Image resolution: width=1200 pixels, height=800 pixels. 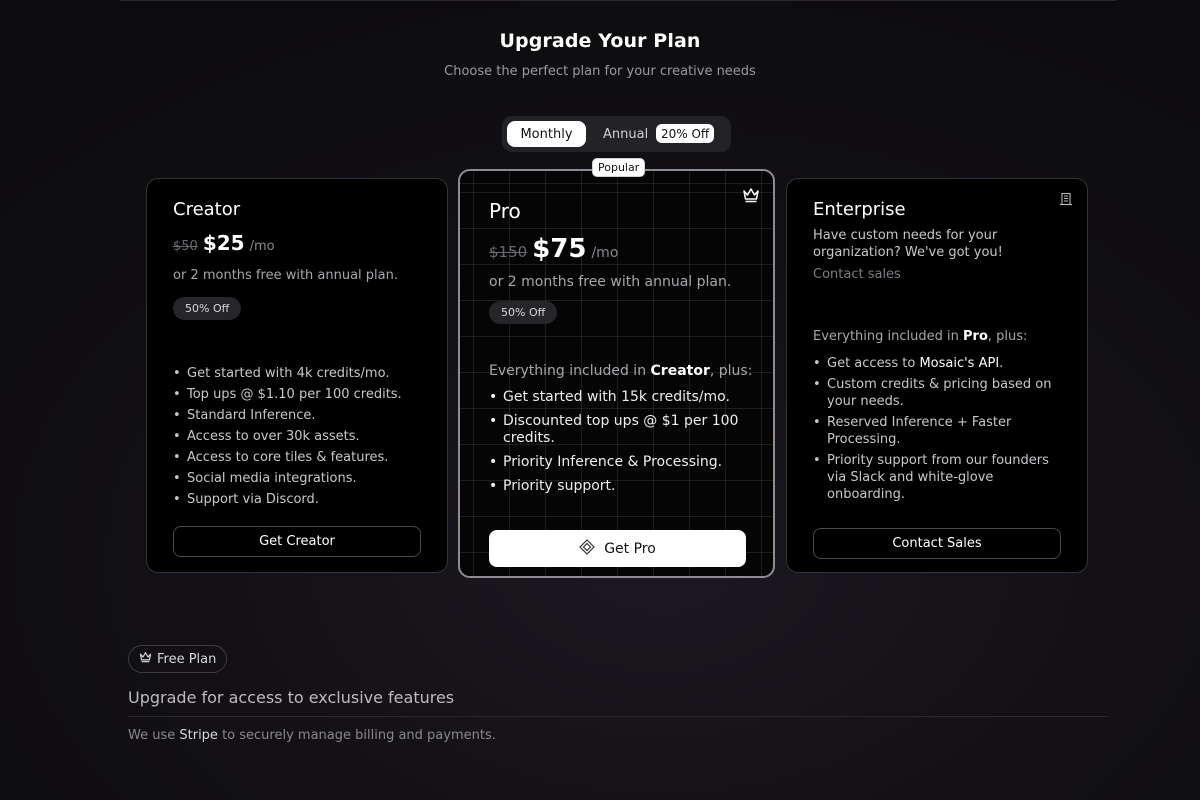 What do you see at coordinates (625, 134) in the screenshot?
I see `annual-toggle-option: Annual` at bounding box center [625, 134].